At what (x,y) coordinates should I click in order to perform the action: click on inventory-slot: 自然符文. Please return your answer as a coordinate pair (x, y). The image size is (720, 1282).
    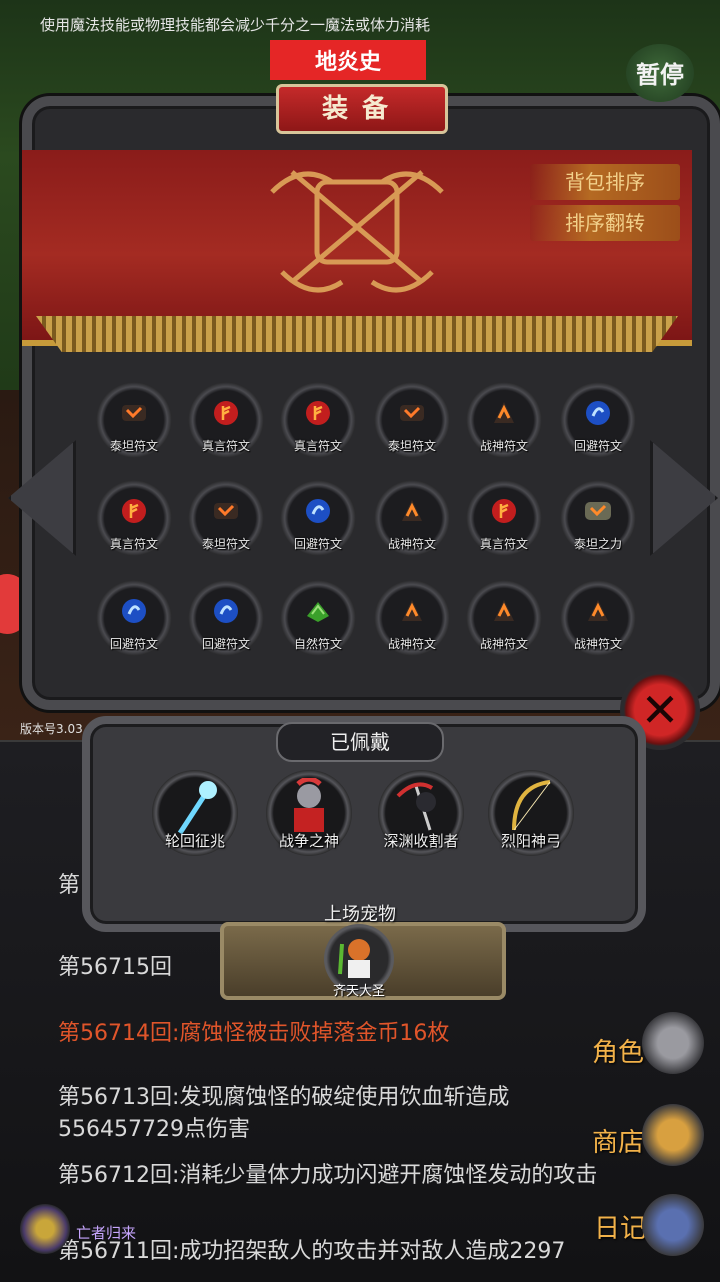
    Looking at the image, I should click on (318, 618).